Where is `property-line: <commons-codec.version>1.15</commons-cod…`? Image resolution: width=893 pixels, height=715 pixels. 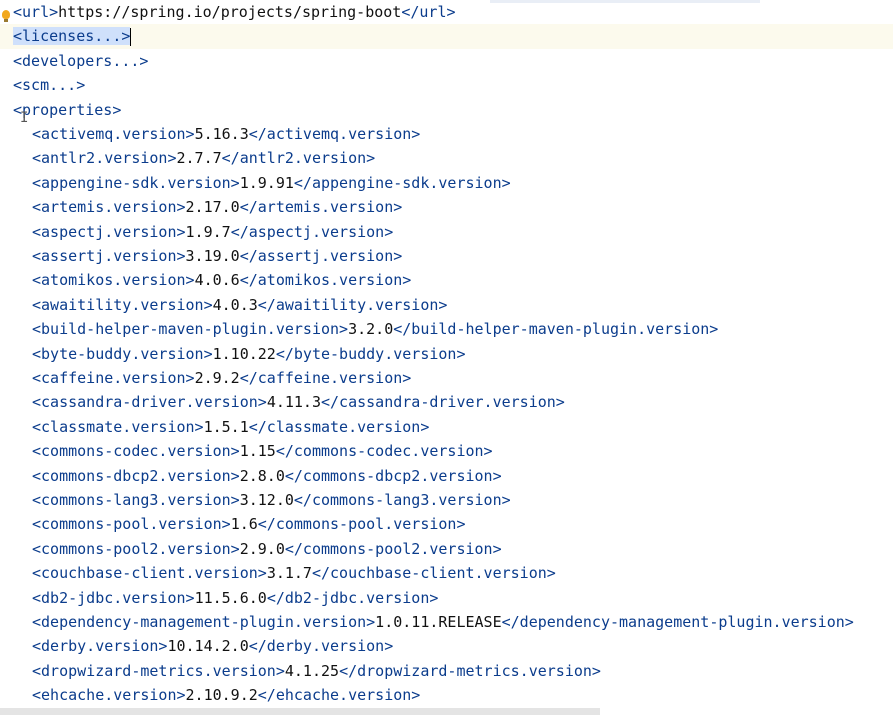
property-line: <commons-codec.version>1.15</commons-cod… is located at coordinates (446, 451).